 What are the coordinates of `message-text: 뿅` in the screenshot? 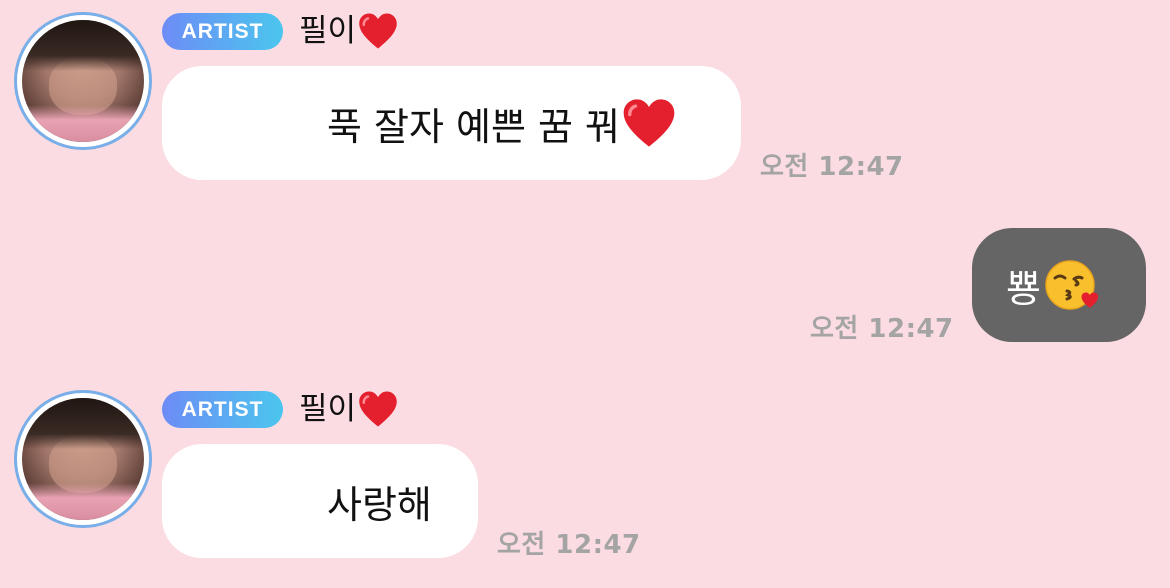 It's located at (1023, 288).